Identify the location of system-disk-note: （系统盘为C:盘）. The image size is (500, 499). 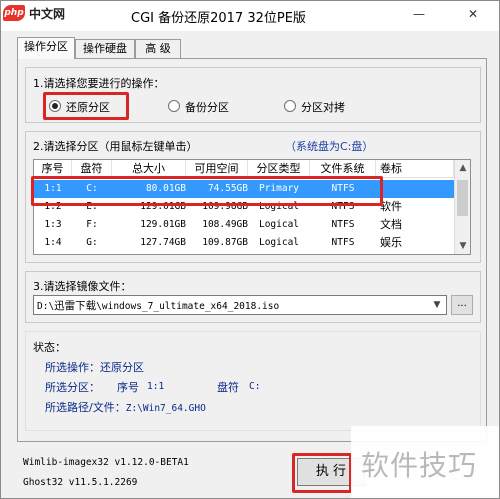
(329, 146).